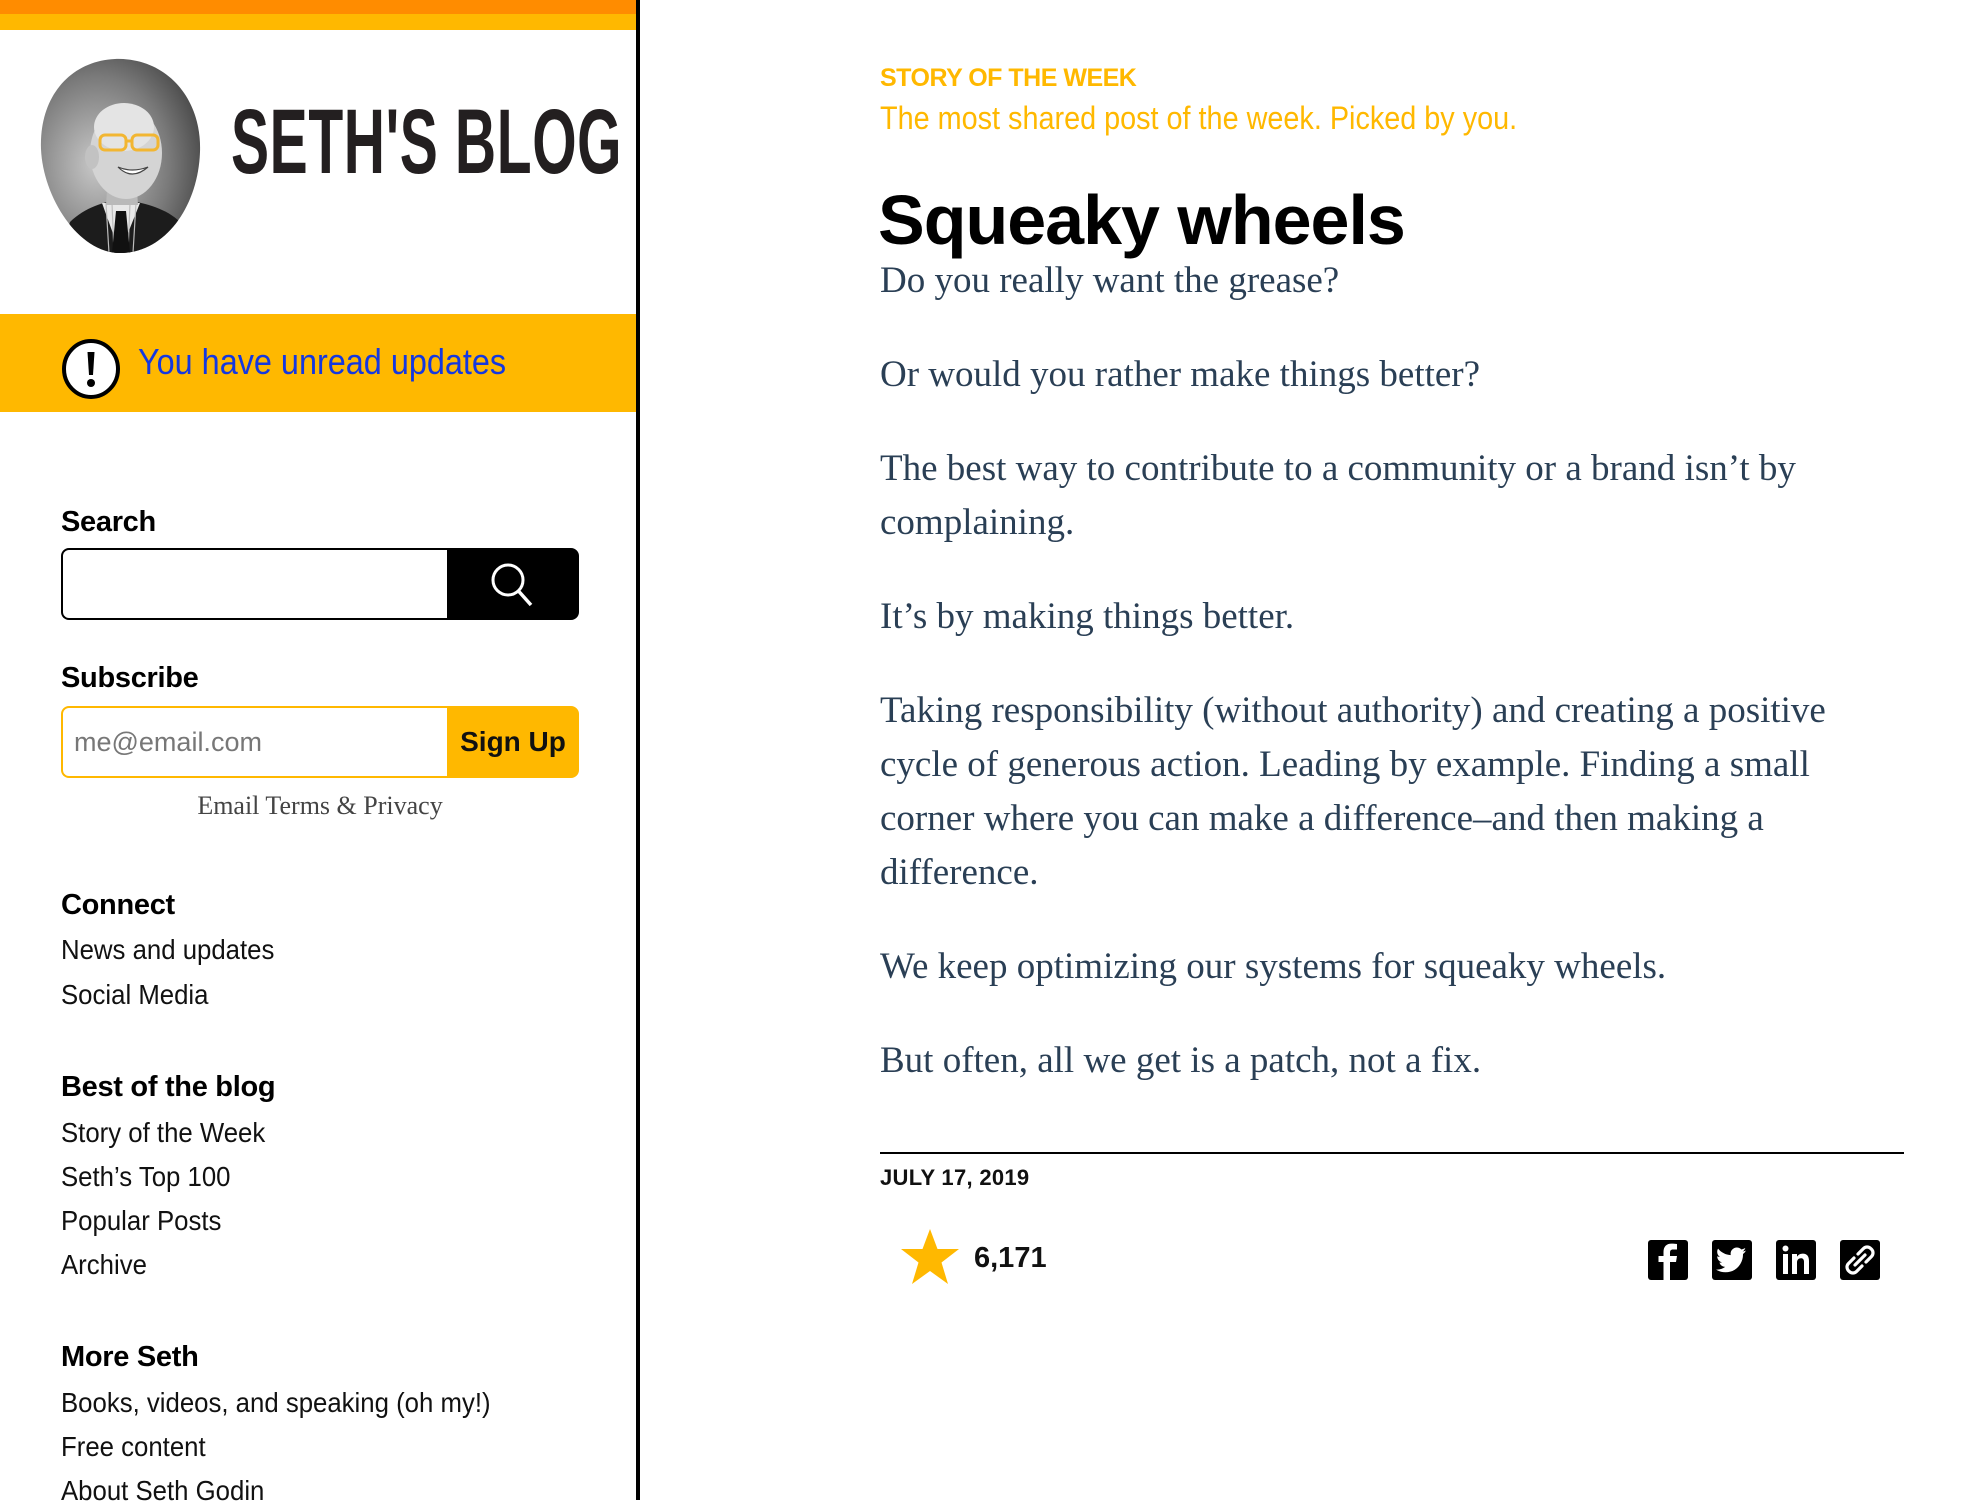  What do you see at coordinates (162, 1491) in the screenshot?
I see `sidebar-link-about-seth-godin: About Seth Godin` at bounding box center [162, 1491].